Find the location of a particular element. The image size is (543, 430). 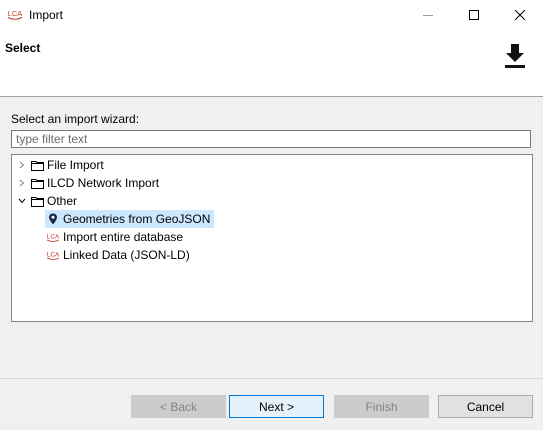

close-button is located at coordinates (520, 15).